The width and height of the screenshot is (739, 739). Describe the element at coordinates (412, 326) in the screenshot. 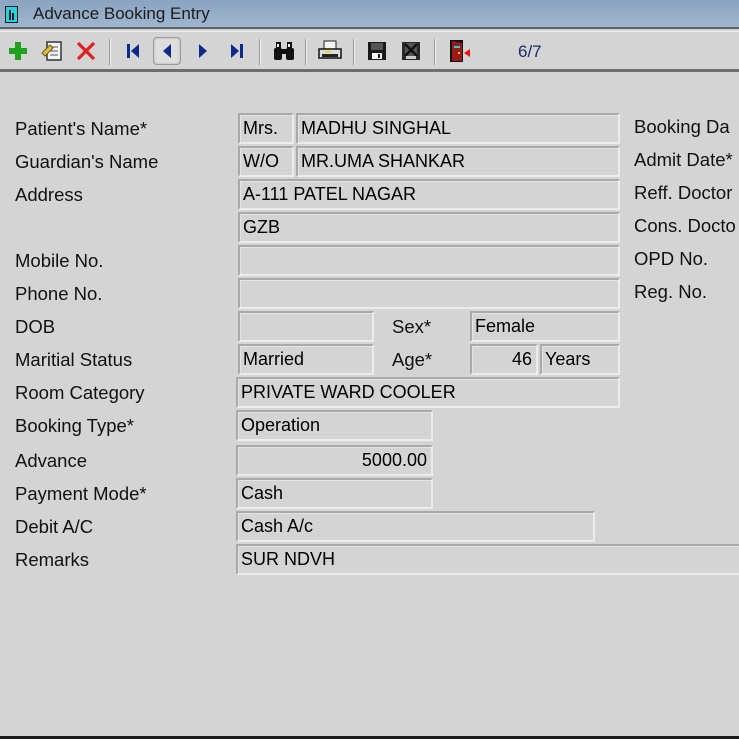

I see `label-sex: Sex*` at that location.